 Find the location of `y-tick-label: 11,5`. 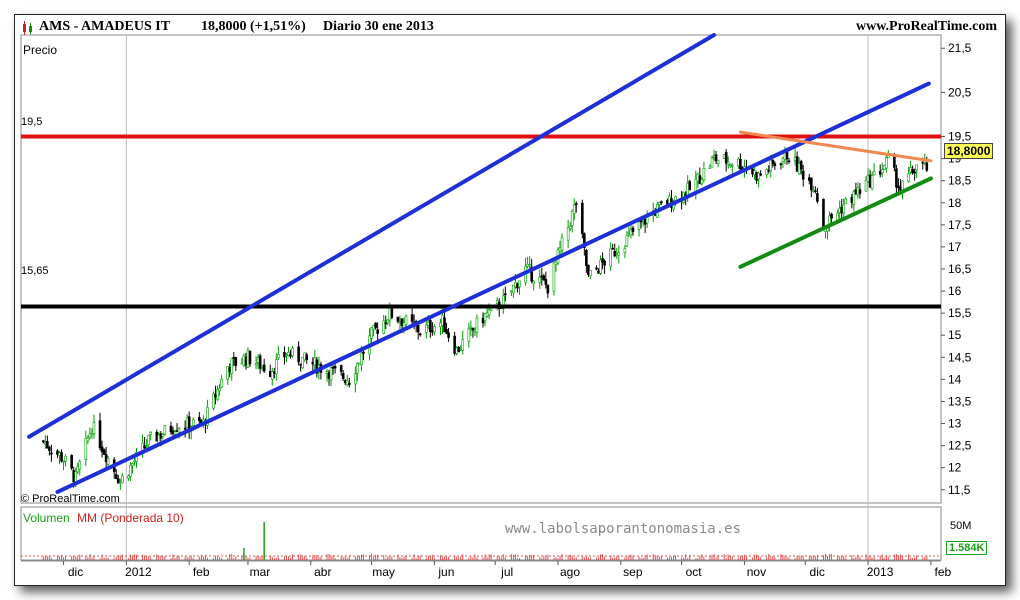

y-tick-label: 11,5 is located at coordinates (959, 490).